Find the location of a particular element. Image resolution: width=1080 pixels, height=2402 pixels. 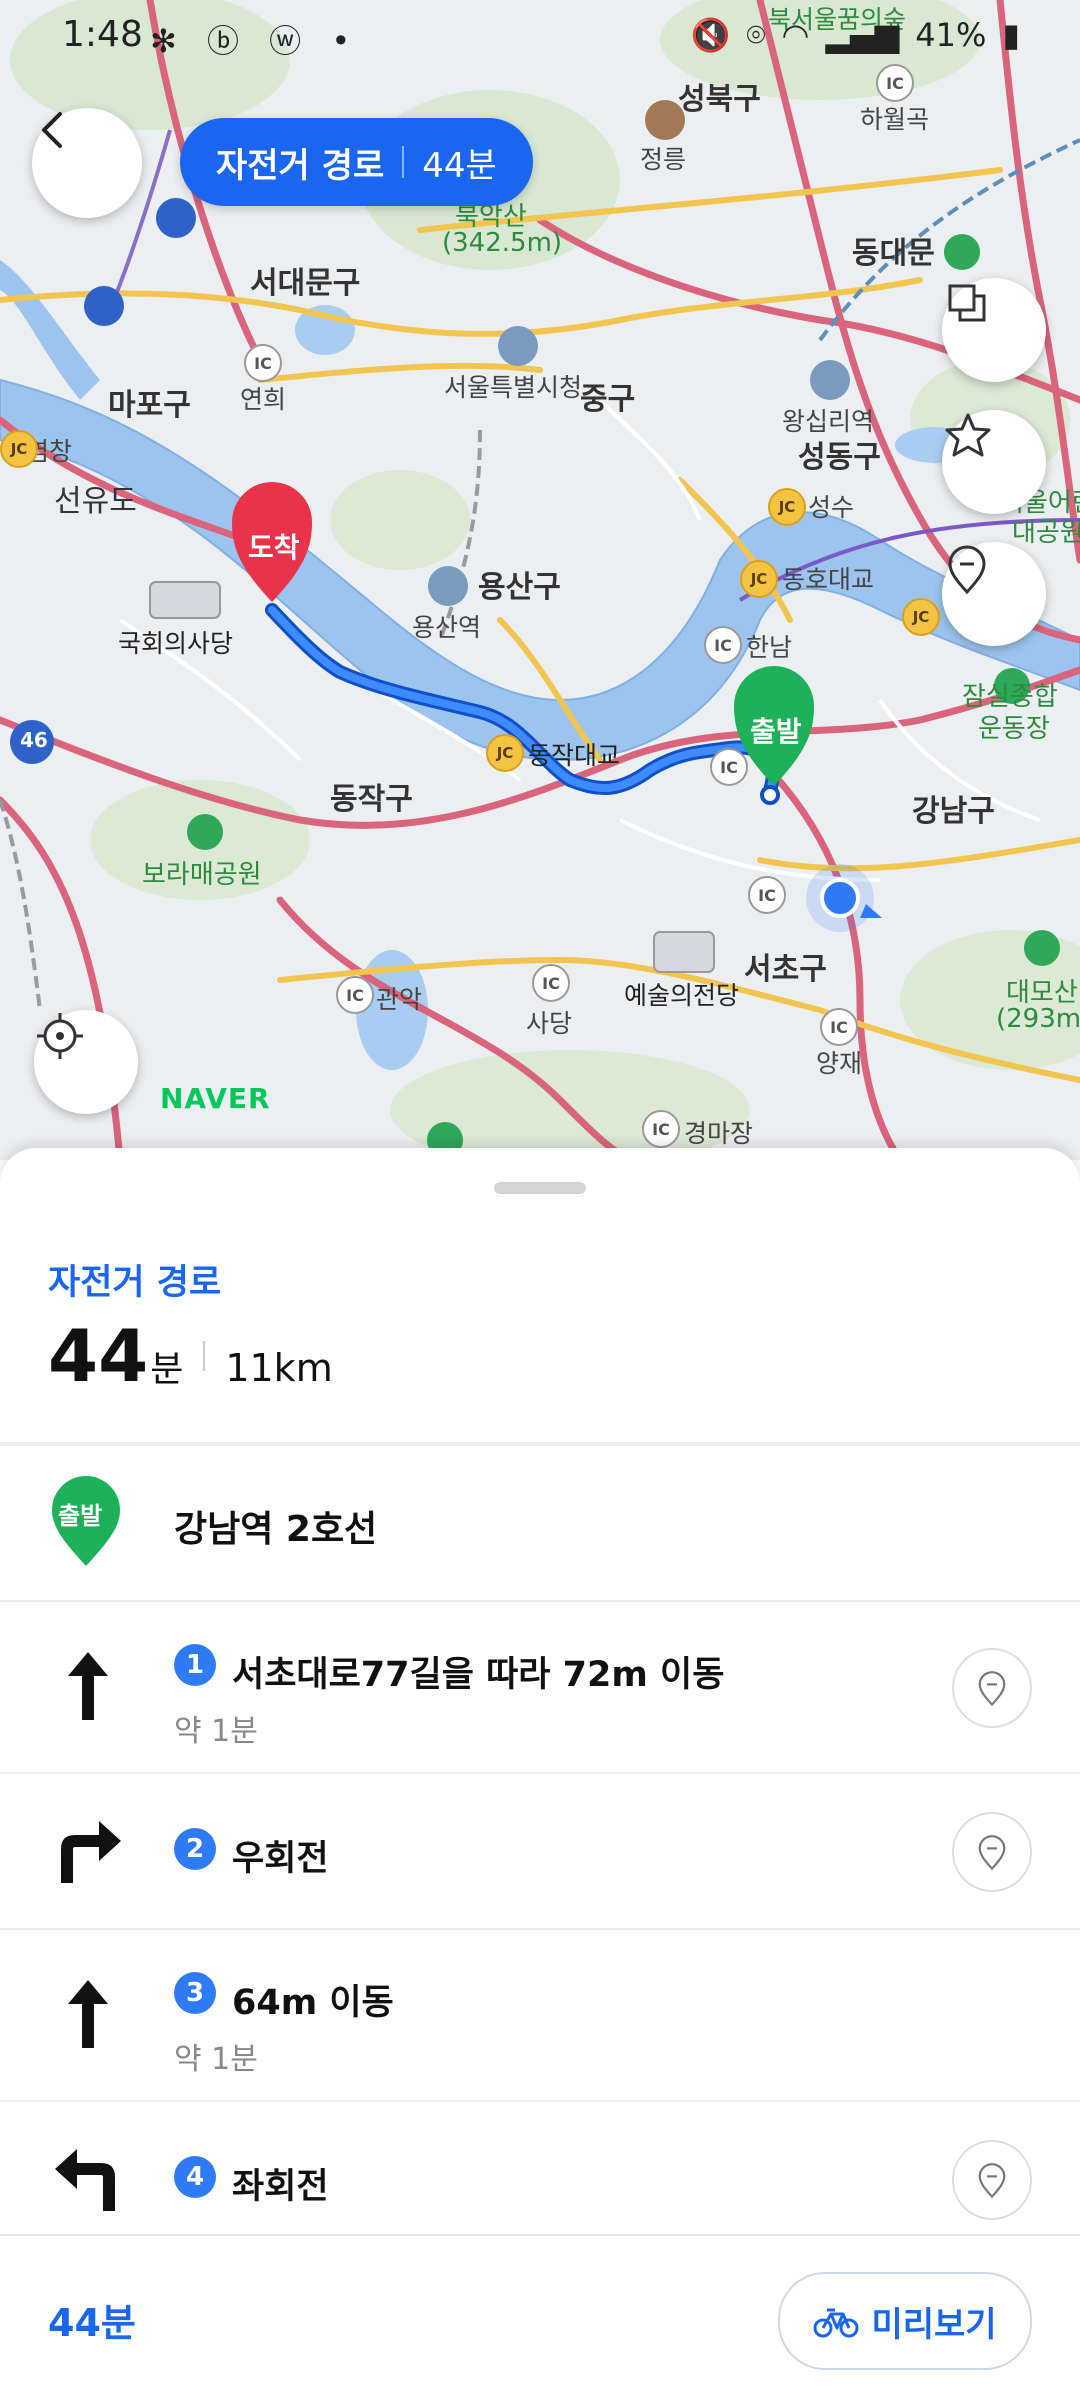

back-button is located at coordinates (87, 163).